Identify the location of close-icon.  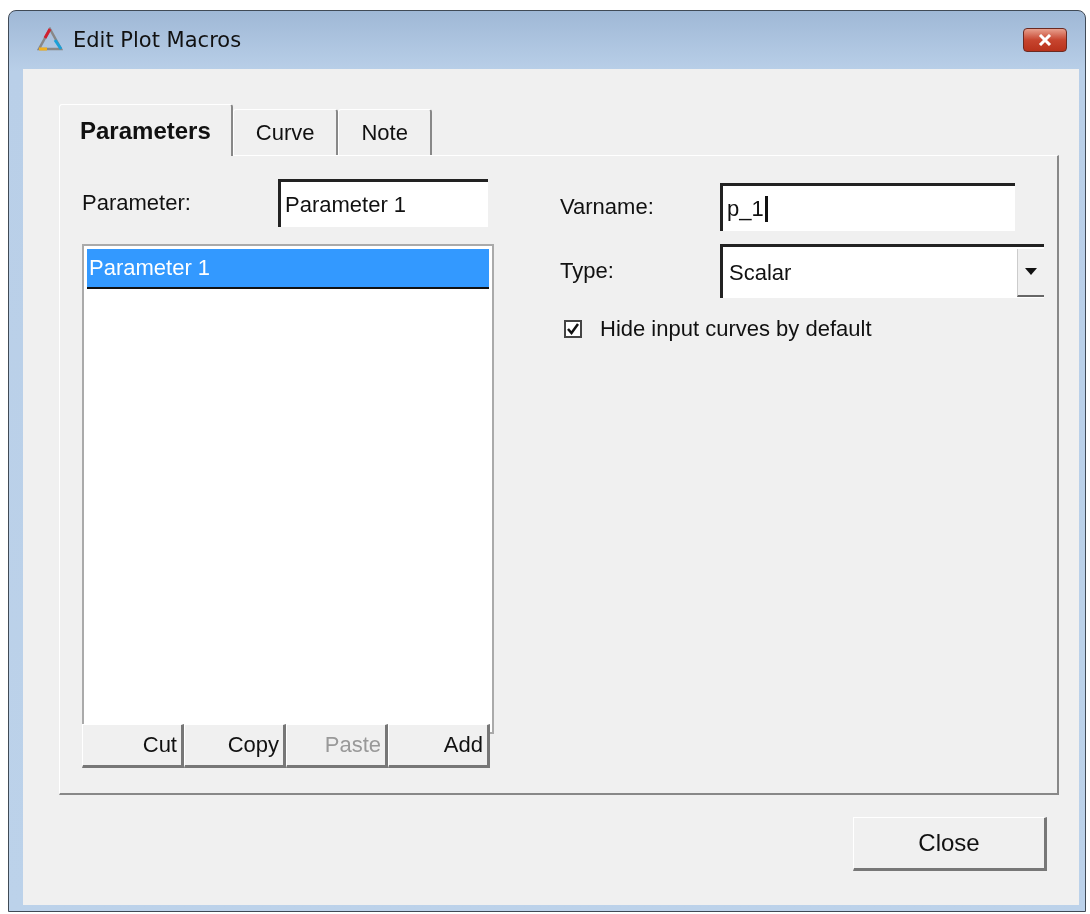
(1045, 40).